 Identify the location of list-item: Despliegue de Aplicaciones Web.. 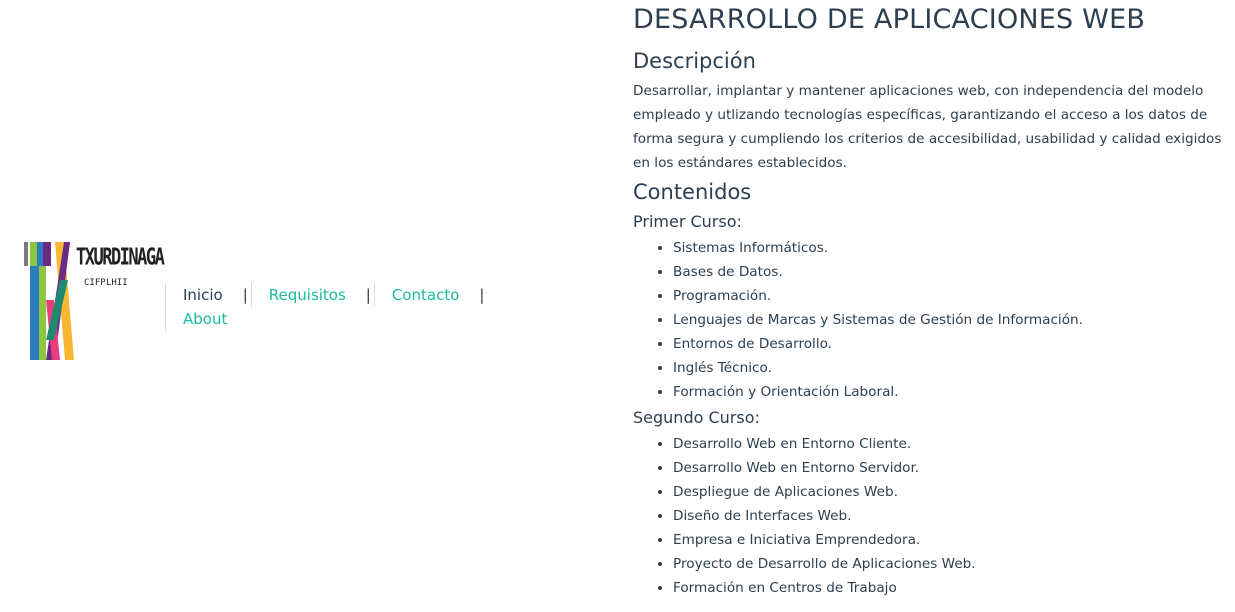
(953, 492).